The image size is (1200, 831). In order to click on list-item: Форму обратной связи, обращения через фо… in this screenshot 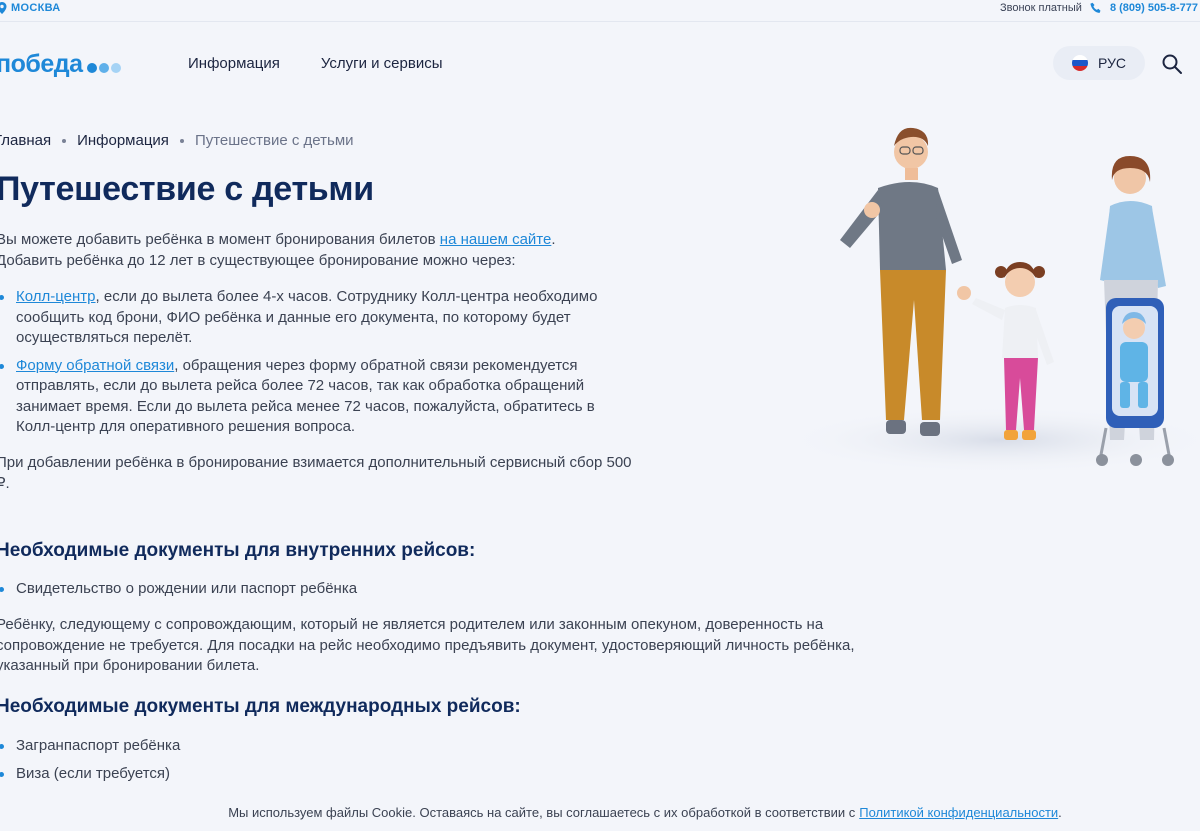, I will do `click(318, 397)`.